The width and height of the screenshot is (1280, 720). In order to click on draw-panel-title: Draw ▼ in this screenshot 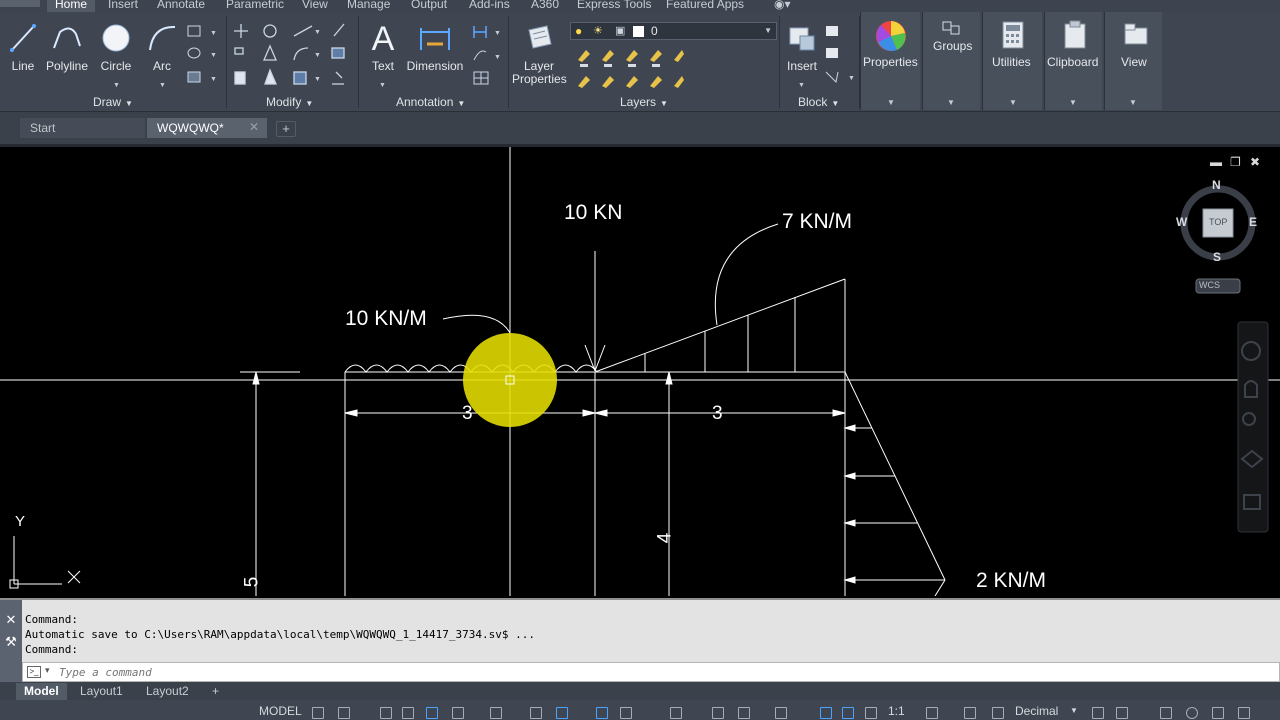, I will do `click(113, 102)`.